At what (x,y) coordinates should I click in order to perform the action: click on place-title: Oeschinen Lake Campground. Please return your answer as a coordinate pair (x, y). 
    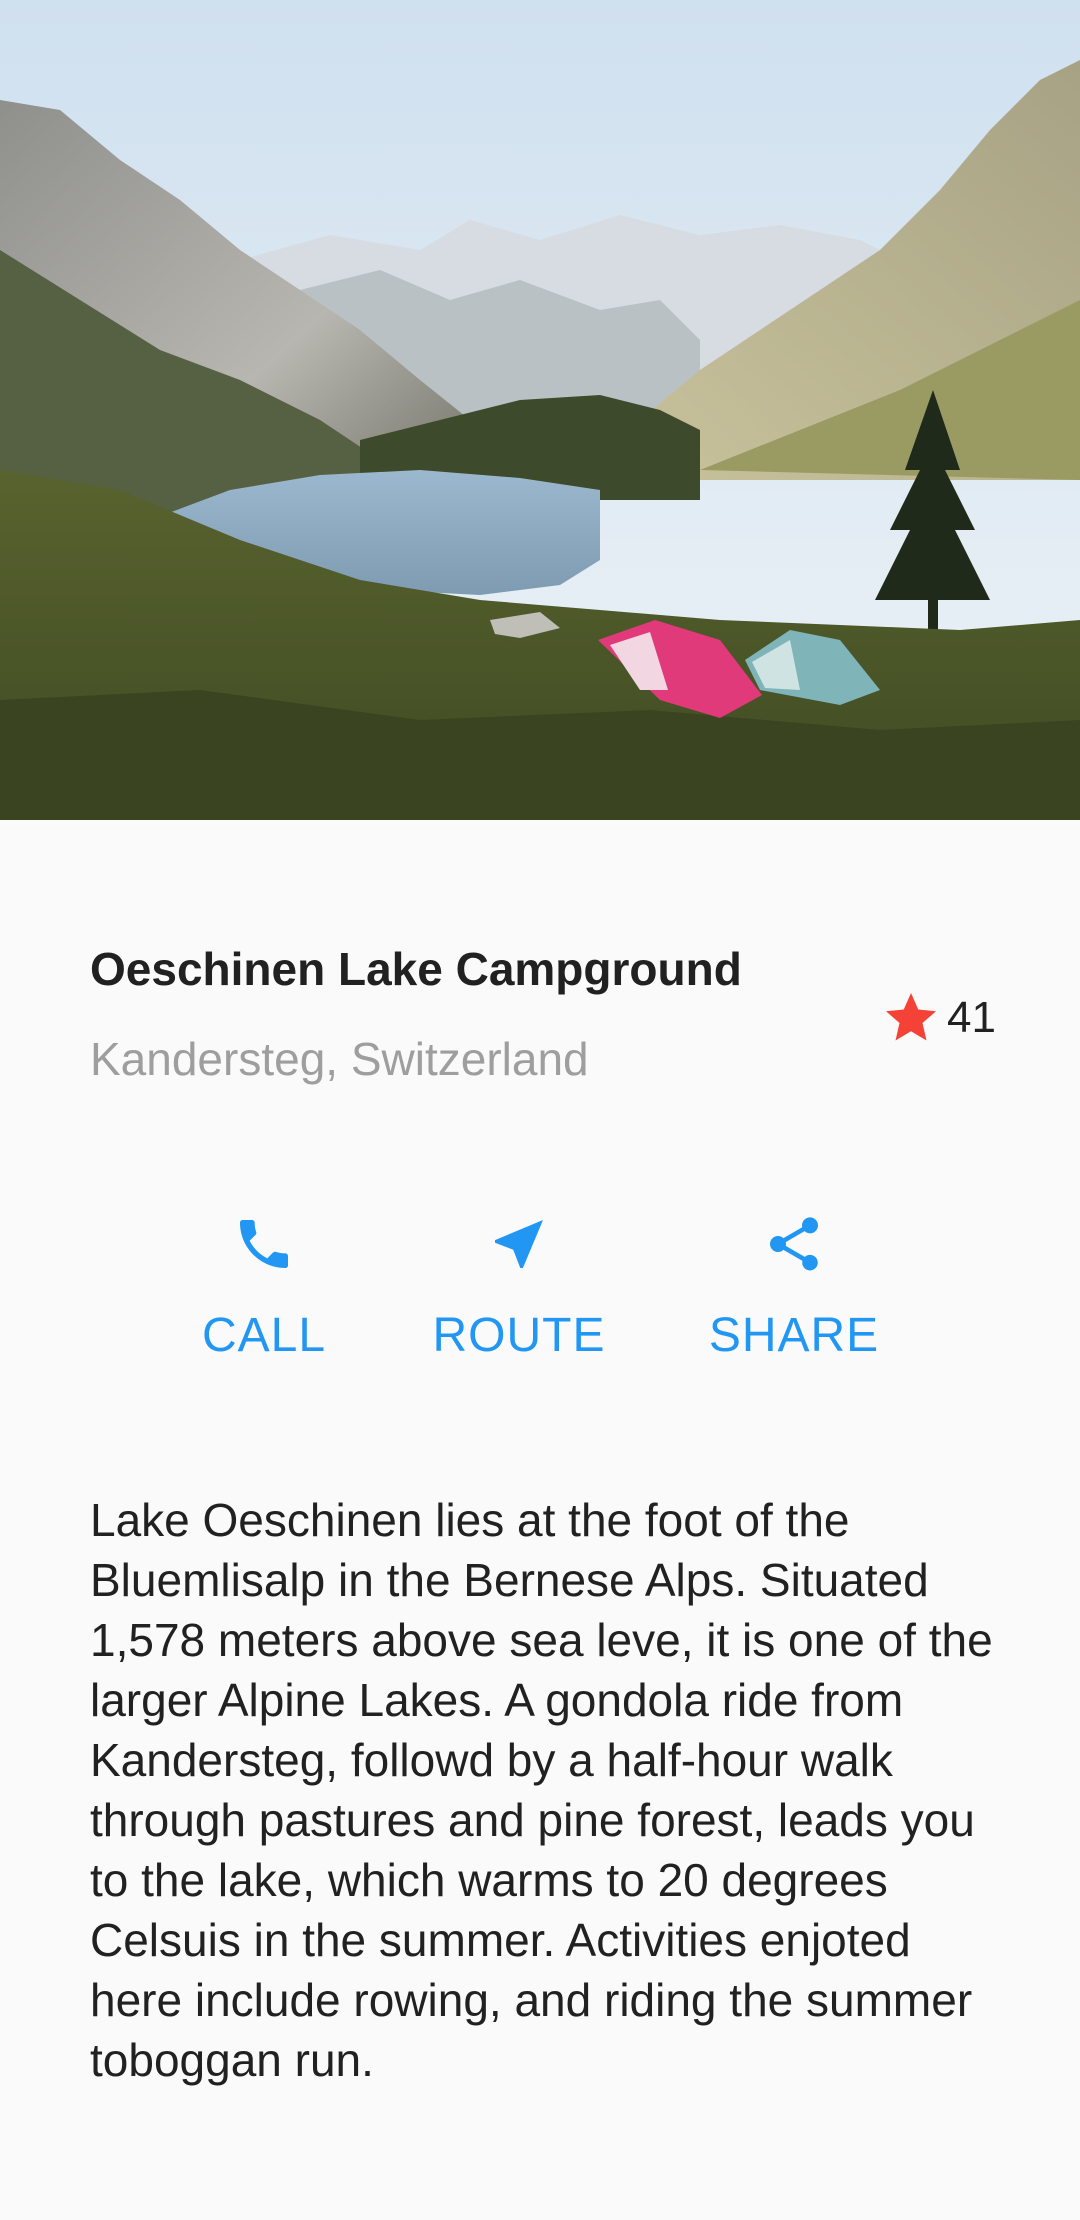
    Looking at the image, I should click on (416, 969).